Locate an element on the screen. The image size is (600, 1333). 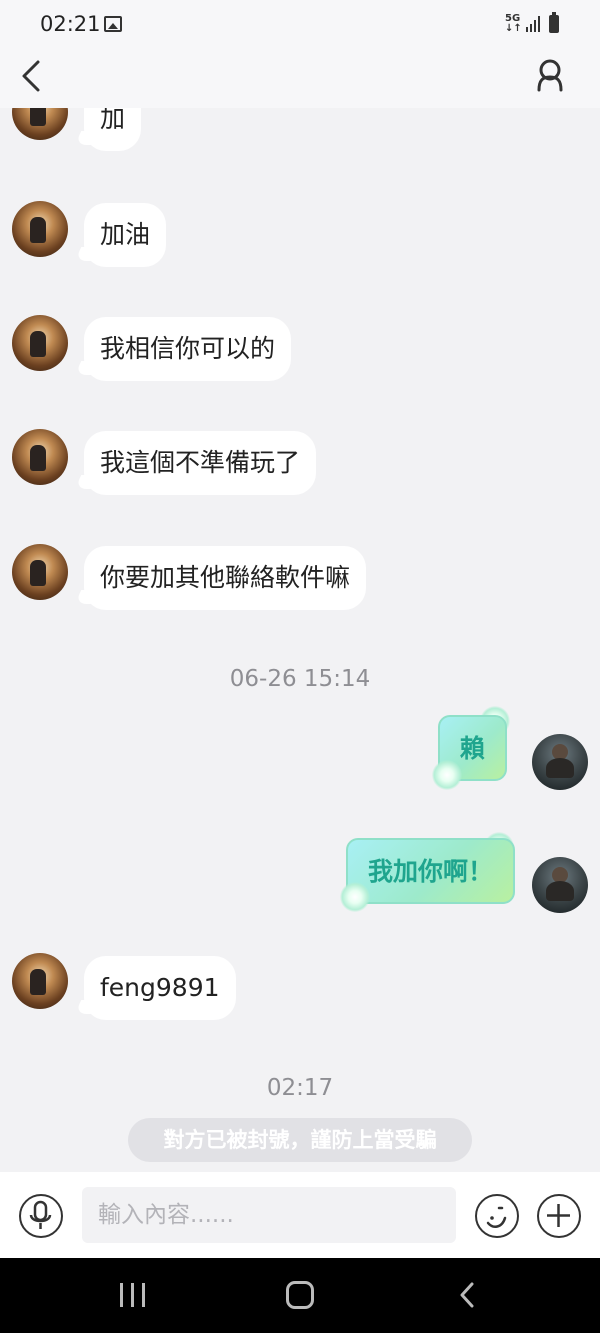
image-notification-icon is located at coordinates (113, 24).